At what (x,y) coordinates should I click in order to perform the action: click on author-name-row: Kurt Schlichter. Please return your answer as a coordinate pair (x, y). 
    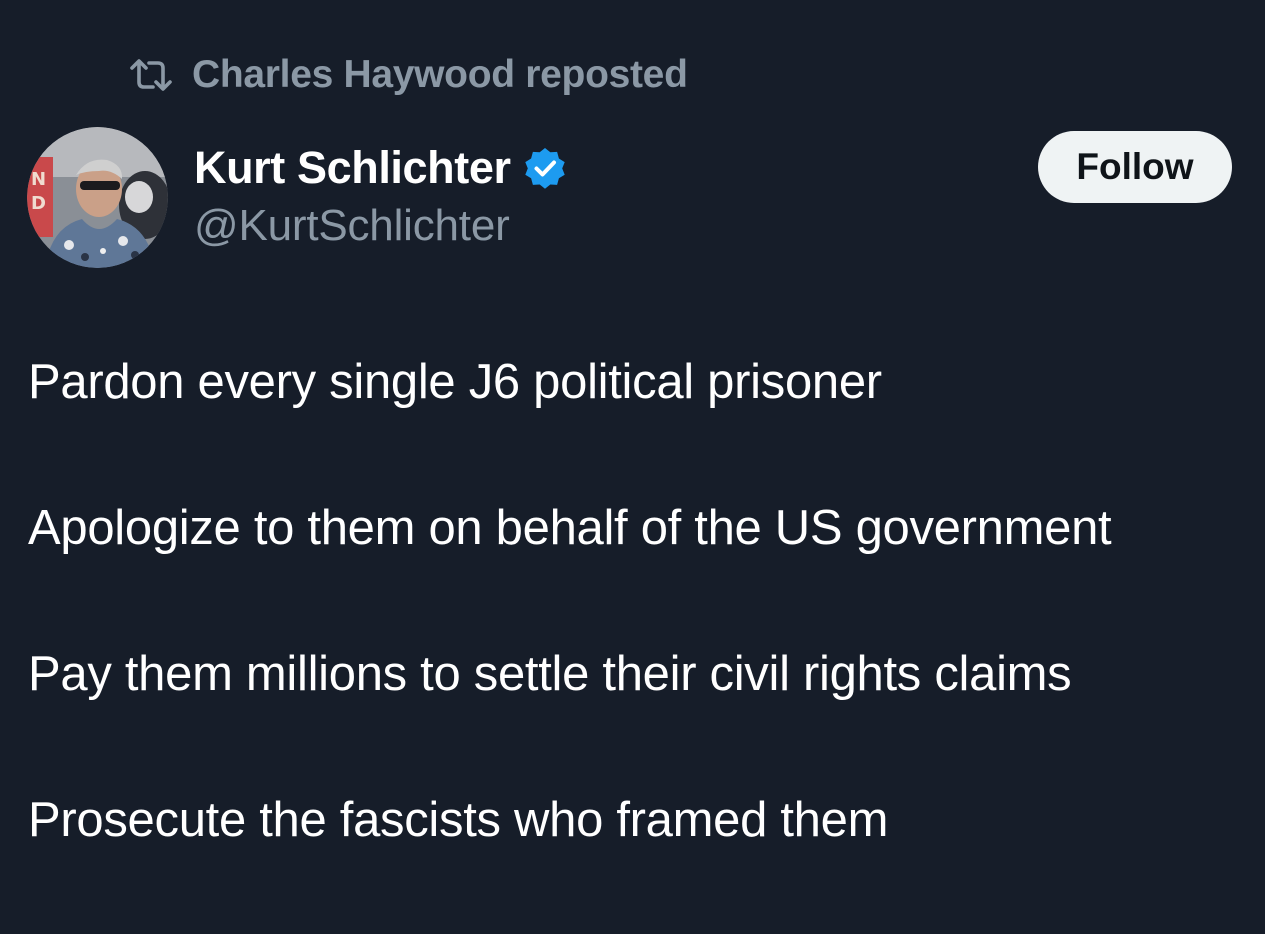
    Looking at the image, I should click on (380, 168).